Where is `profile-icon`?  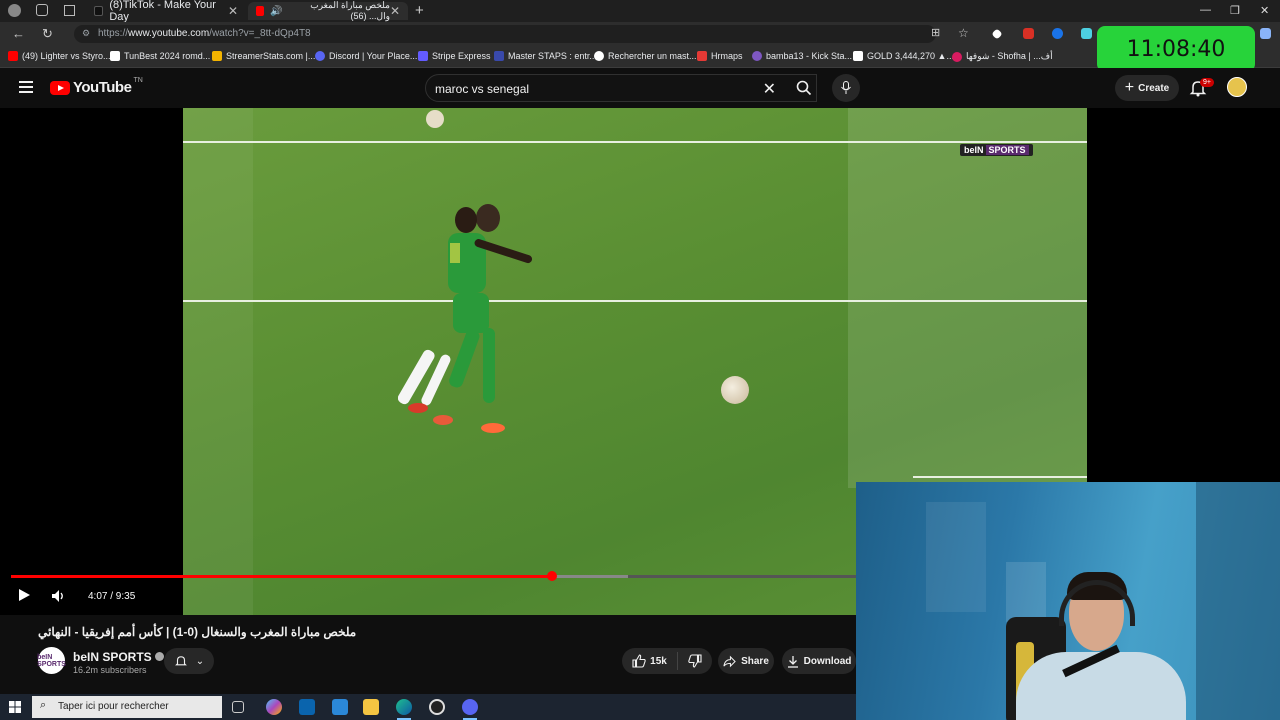 profile-icon is located at coordinates (14, 10).